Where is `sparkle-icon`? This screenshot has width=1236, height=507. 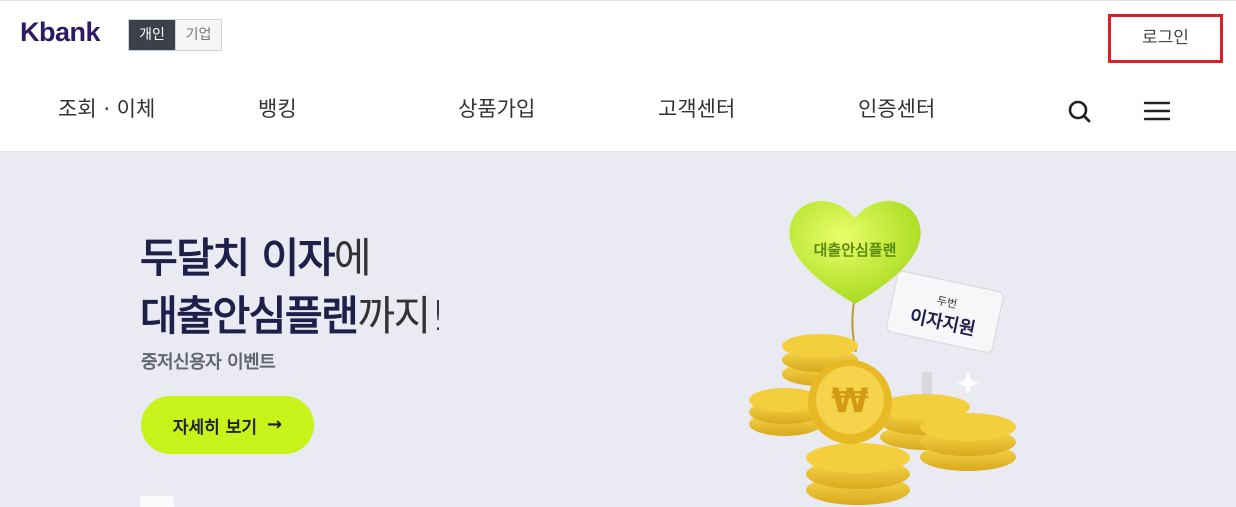
sparkle-icon is located at coordinates (968, 383).